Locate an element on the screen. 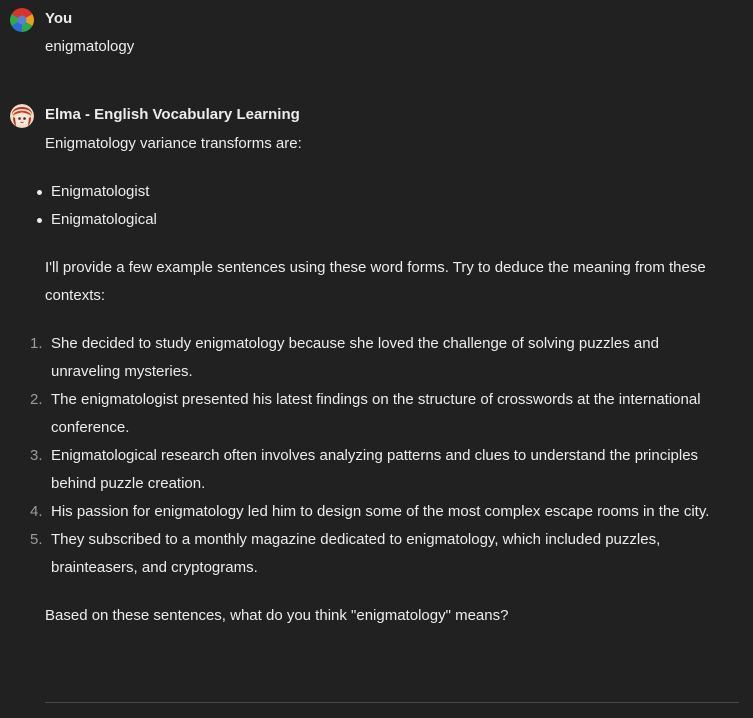 The image size is (753, 718). composer-divider is located at coordinates (392, 702).